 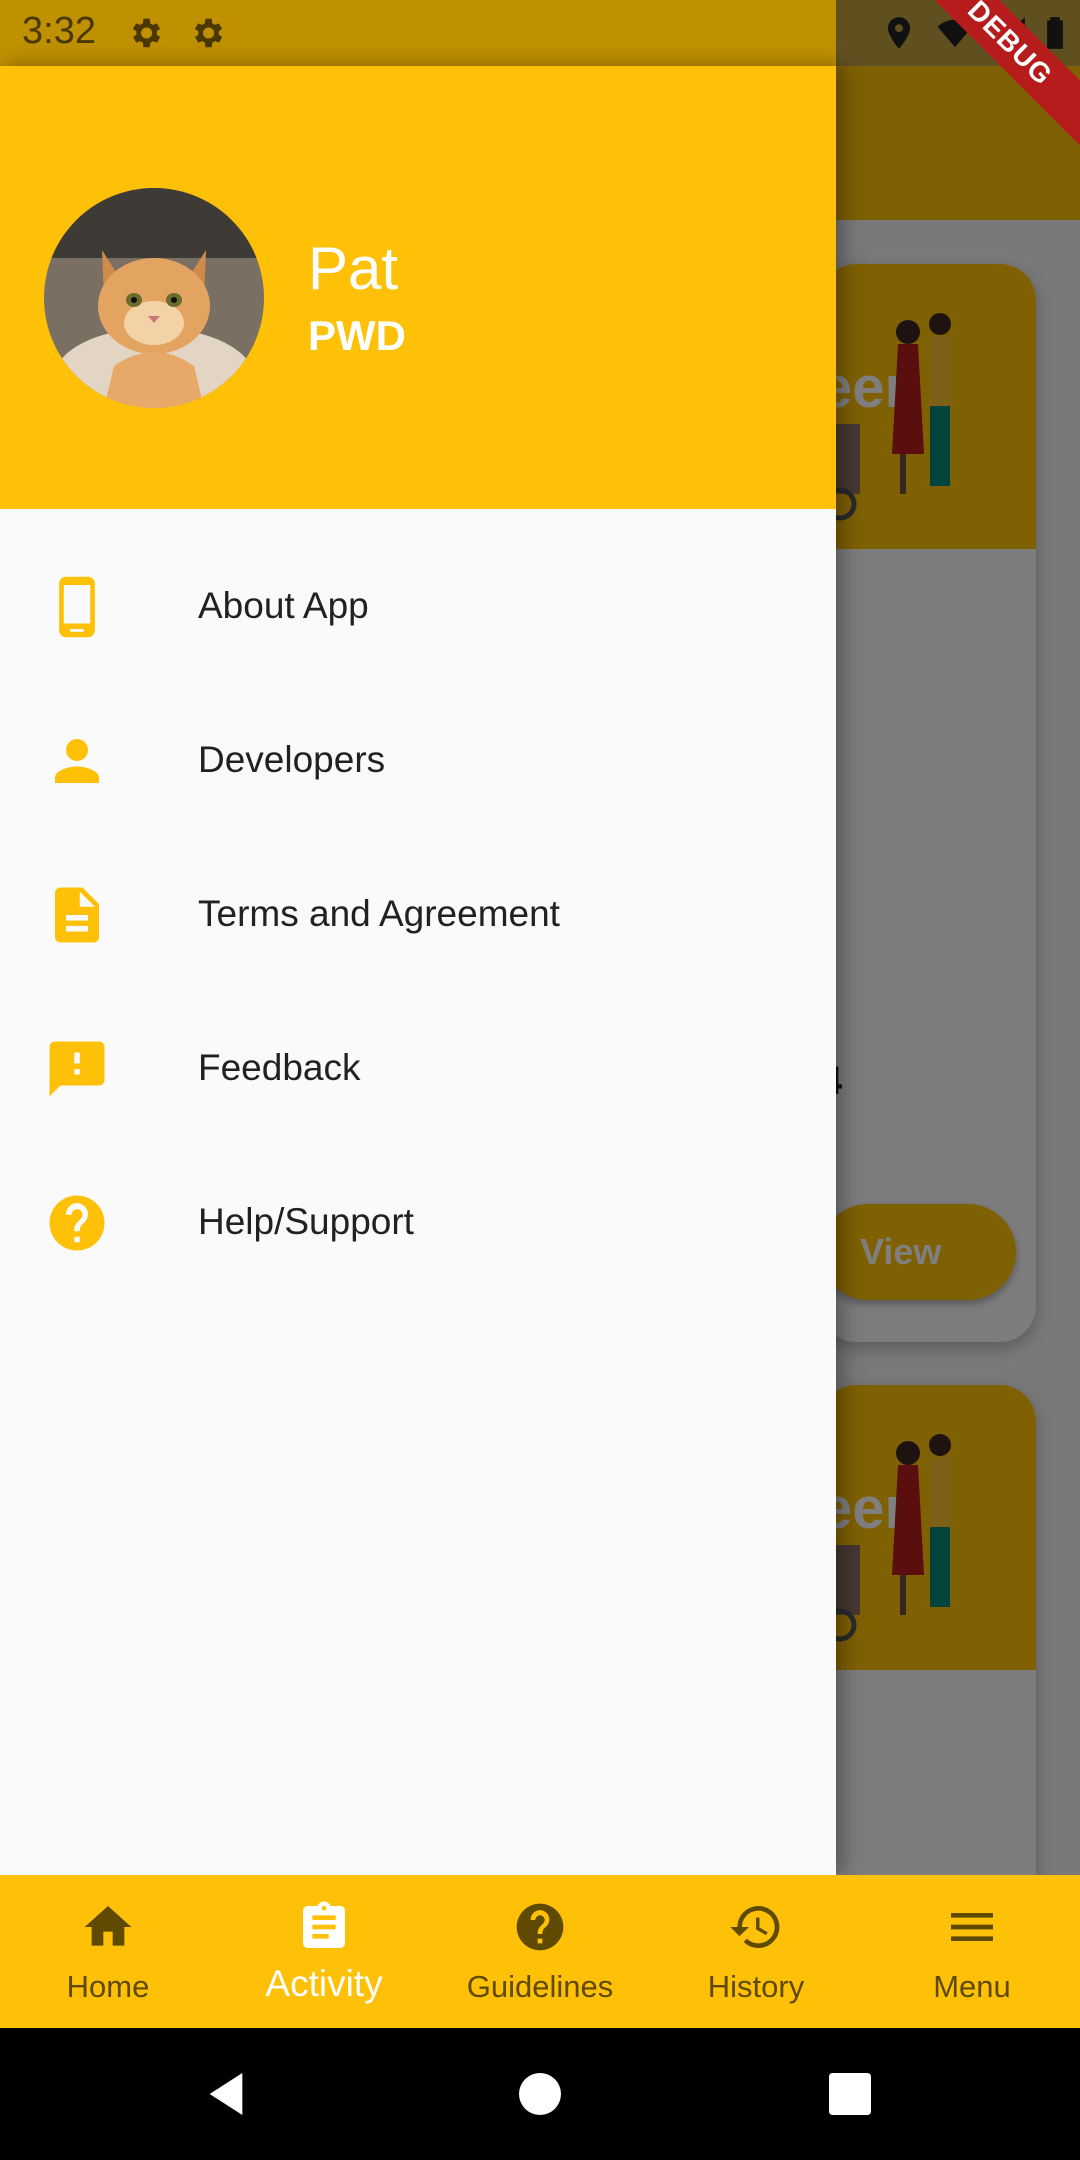 What do you see at coordinates (540, 1986) in the screenshot?
I see `nav-label: Guidelines` at bounding box center [540, 1986].